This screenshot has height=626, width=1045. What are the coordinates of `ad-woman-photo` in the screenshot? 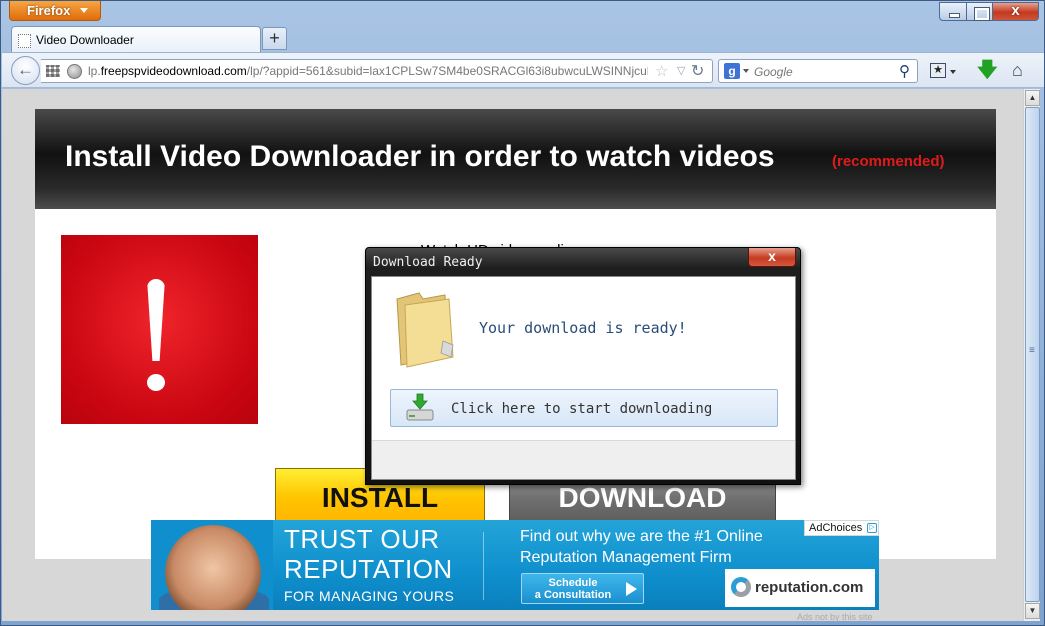 It's located at (212, 565).